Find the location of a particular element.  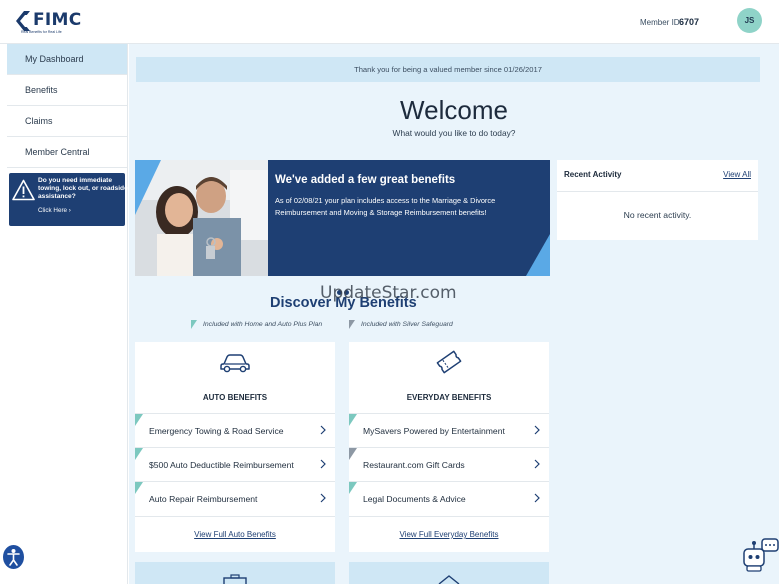

member-id-label: Member ID is located at coordinates (660, 22).